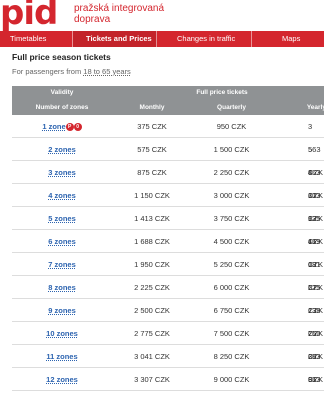 The image size is (324, 400). What do you see at coordinates (36, 39) in the screenshot?
I see `nav-timetables: Timetables` at bounding box center [36, 39].